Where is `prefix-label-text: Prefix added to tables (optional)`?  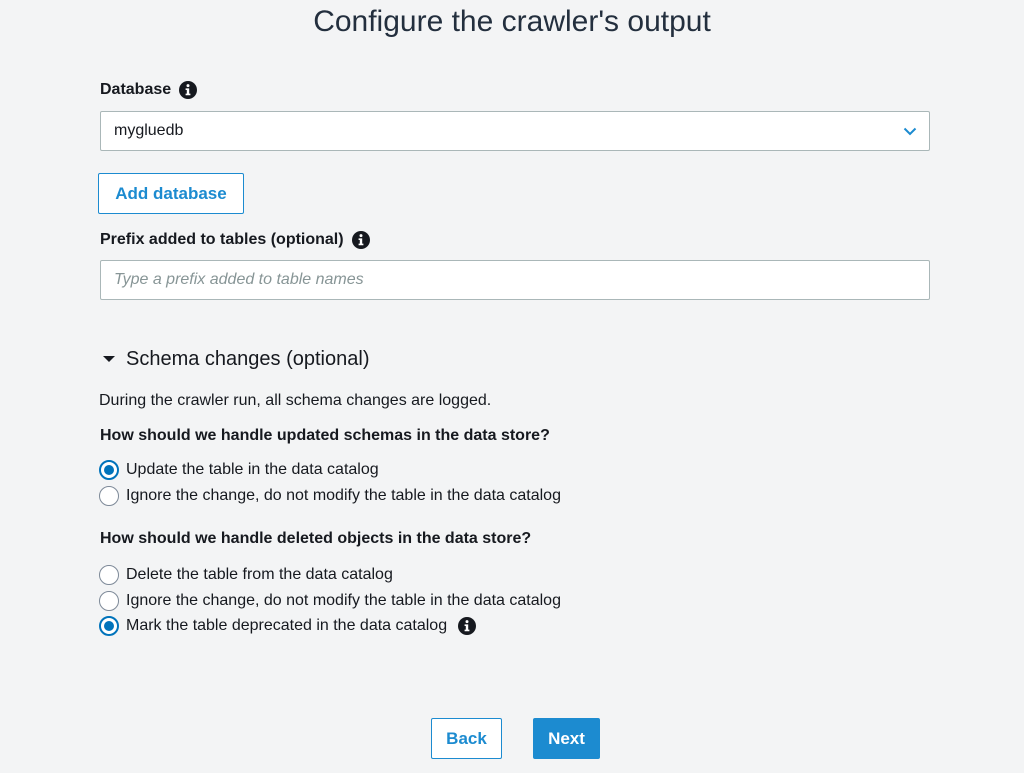
prefix-label-text: Prefix added to tables (optional) is located at coordinates (222, 239).